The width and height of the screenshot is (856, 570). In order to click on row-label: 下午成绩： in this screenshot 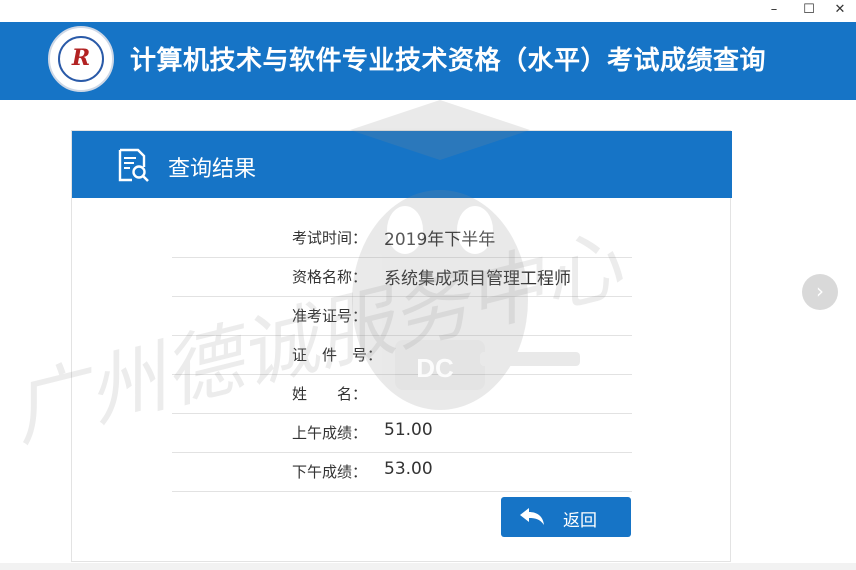, I will do `click(330, 472)`.